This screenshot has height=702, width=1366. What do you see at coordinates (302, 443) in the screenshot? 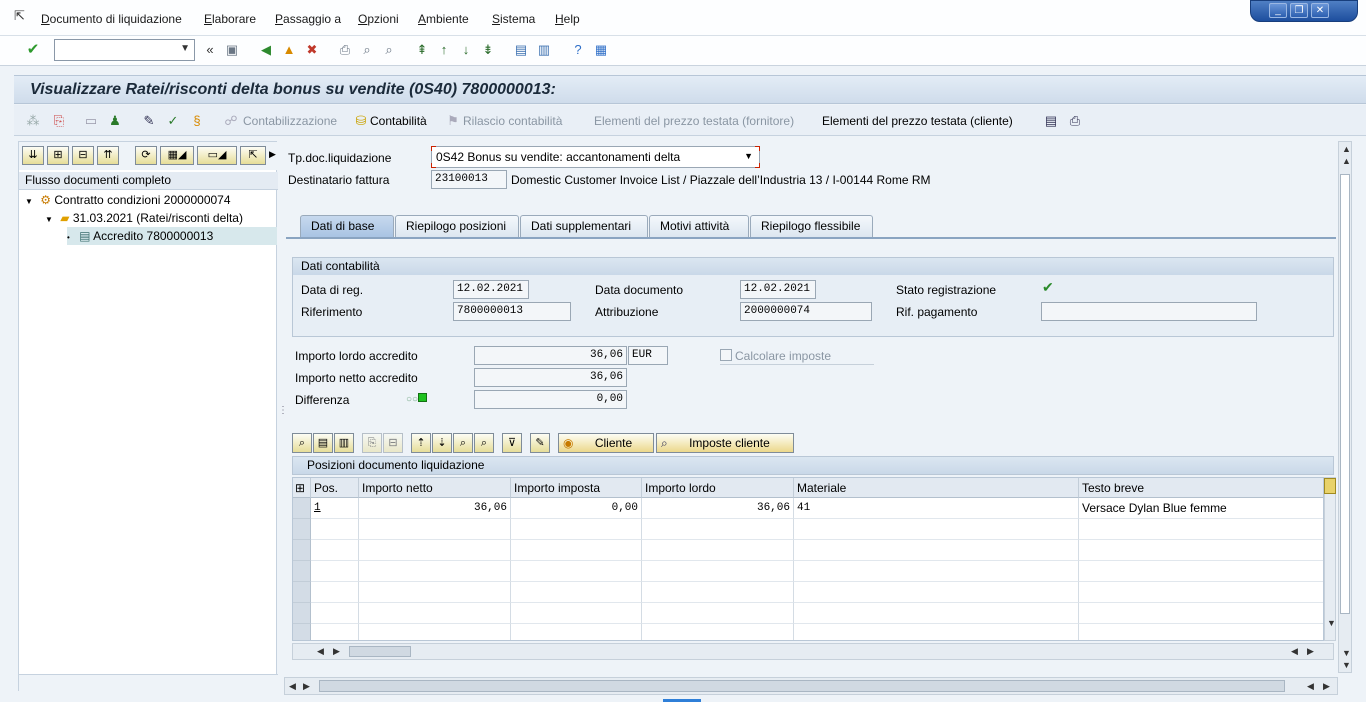
I see `details-icon: ⌕` at bounding box center [302, 443].